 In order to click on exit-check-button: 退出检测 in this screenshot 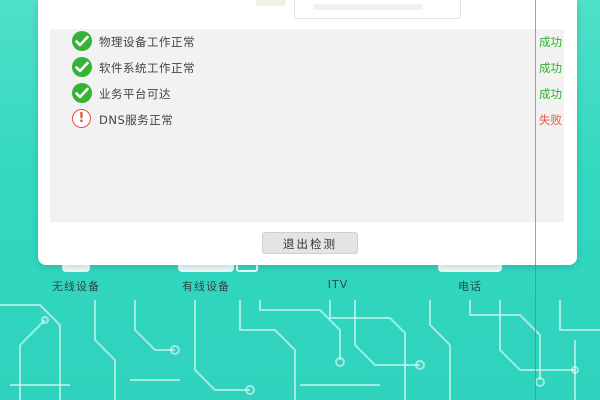, I will do `click(310, 243)`.